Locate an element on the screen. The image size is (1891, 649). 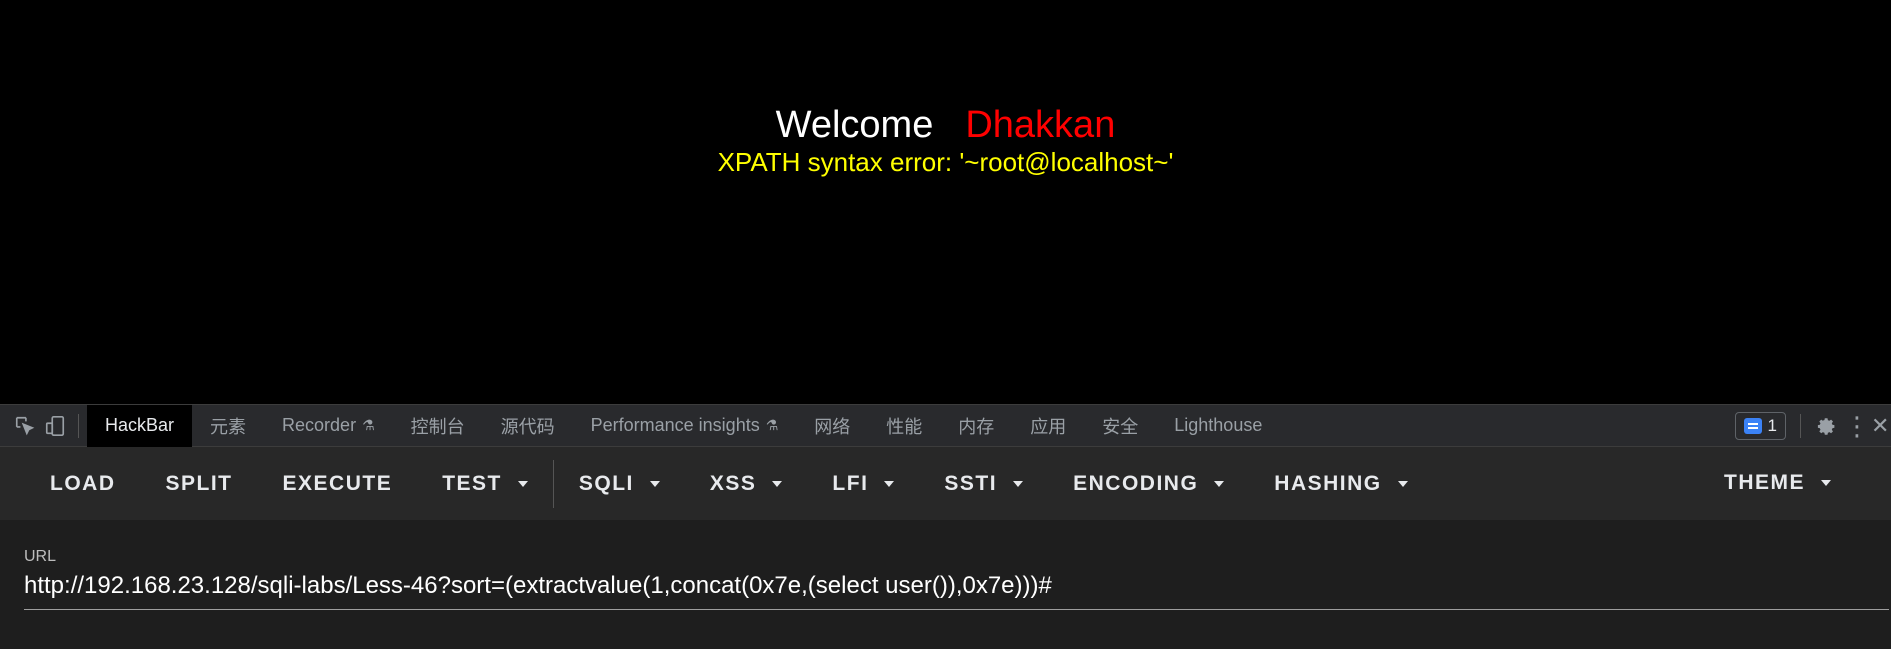
tab-3: 控制台 is located at coordinates (438, 426).